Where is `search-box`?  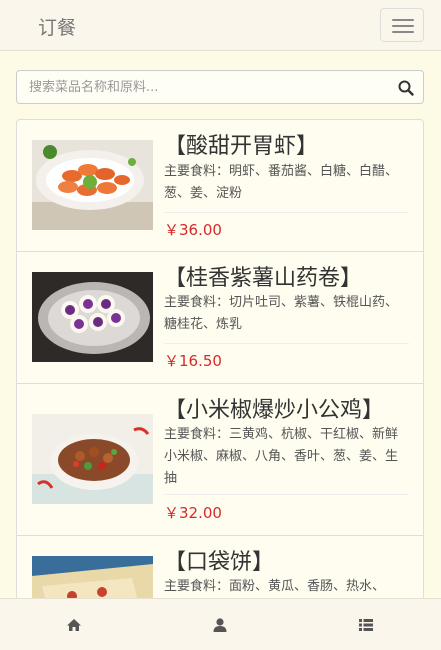
search-box is located at coordinates (220, 87).